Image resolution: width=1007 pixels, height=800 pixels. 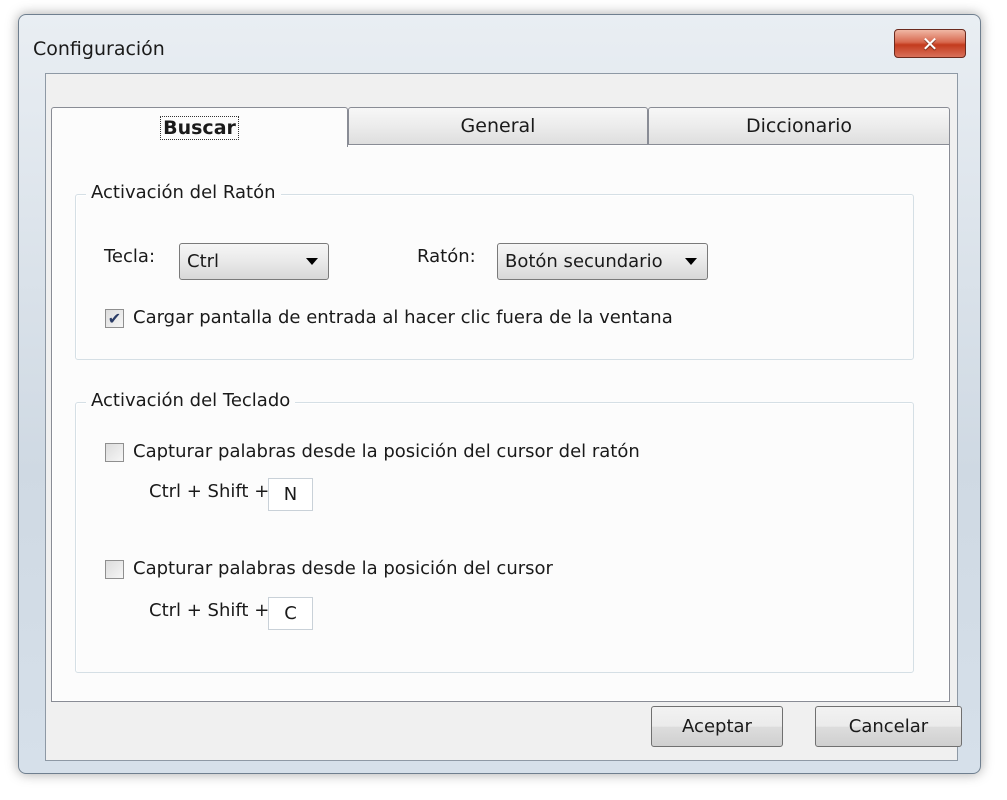 What do you see at coordinates (99, 49) in the screenshot?
I see `window-title: Configuración` at bounding box center [99, 49].